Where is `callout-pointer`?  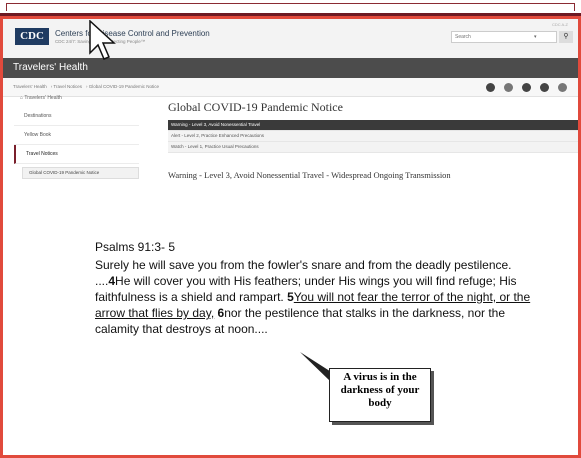
callout-pointer is located at coordinates (318, 366).